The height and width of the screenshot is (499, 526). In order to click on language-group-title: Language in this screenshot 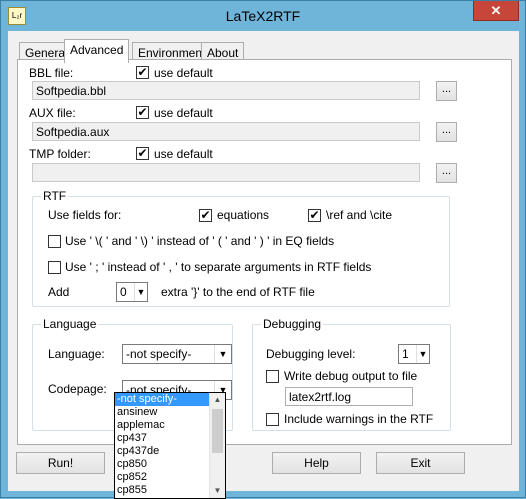, I will do `click(70, 324)`.